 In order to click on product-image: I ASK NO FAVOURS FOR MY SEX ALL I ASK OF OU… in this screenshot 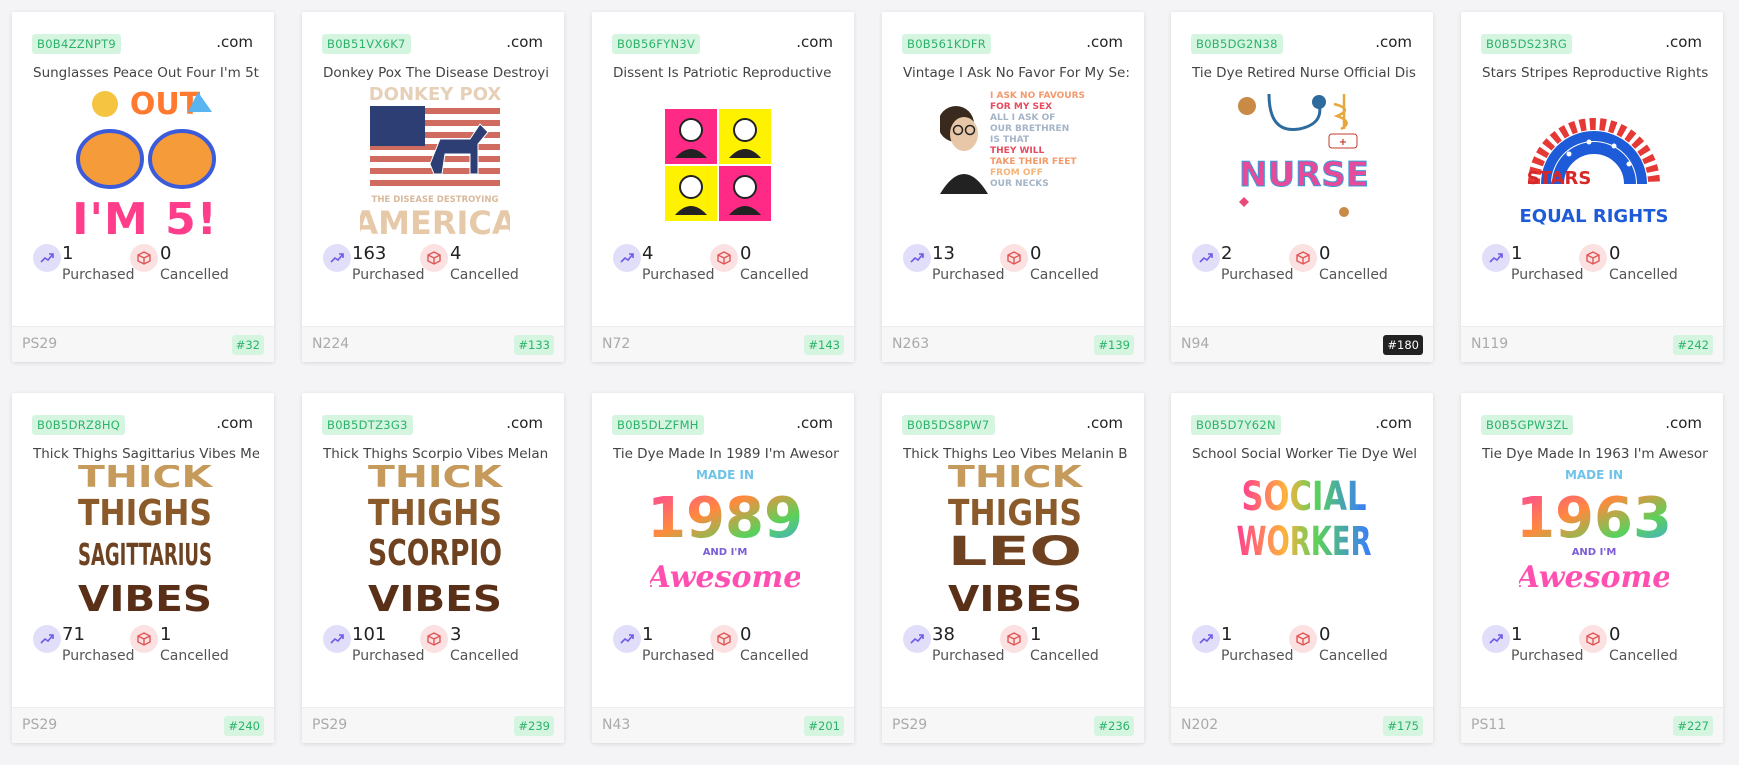, I will do `click(1014, 165)`.